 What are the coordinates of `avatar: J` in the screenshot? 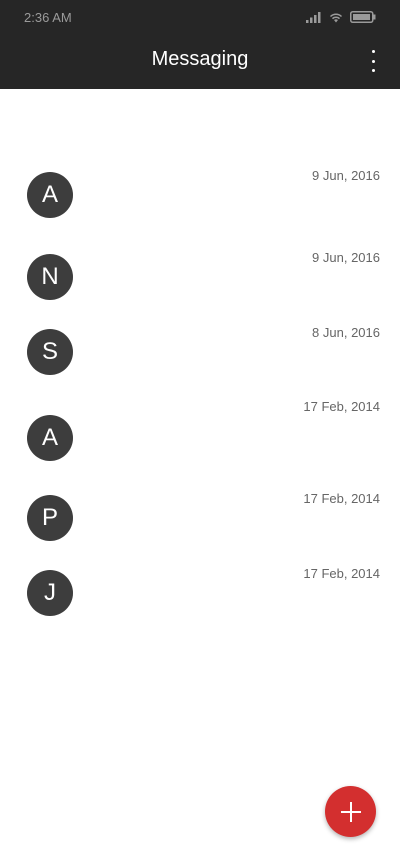 It's located at (50, 593).